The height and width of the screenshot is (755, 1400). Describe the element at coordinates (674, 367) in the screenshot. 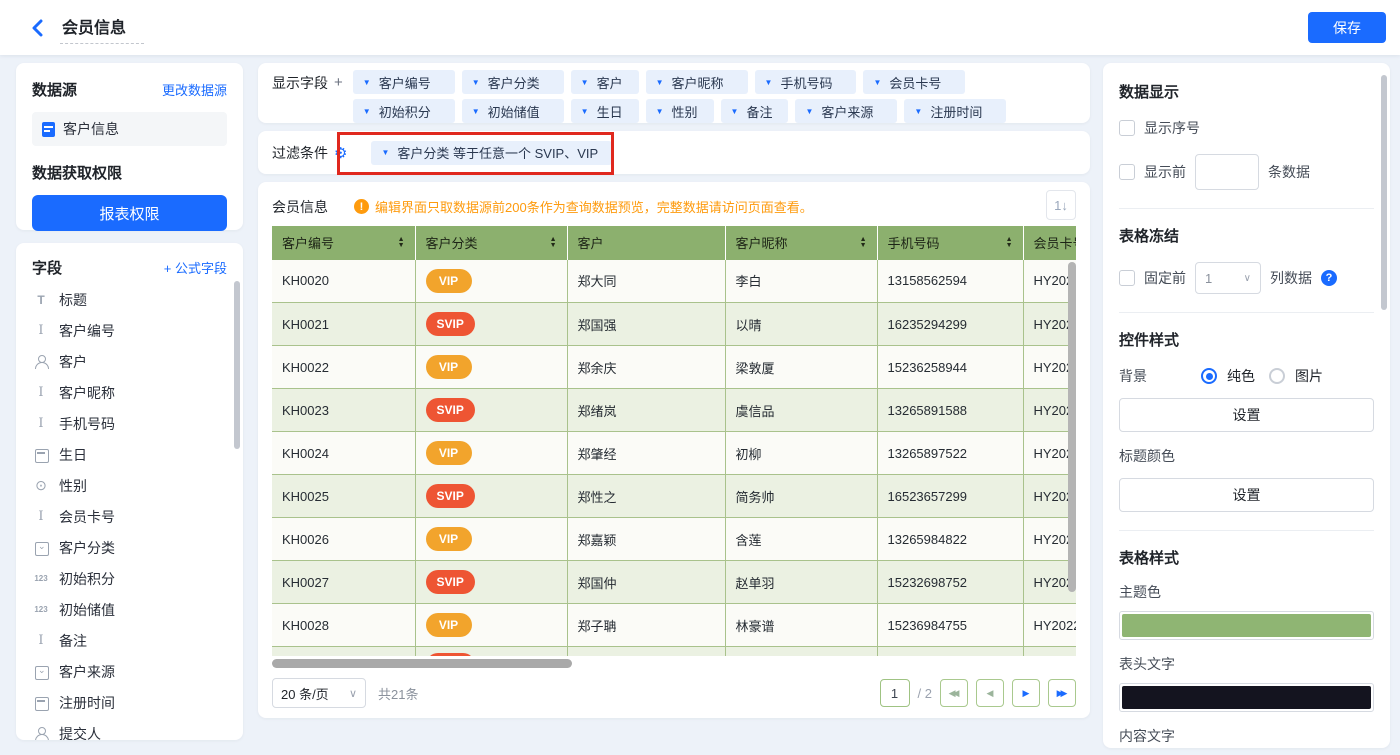

I see `table-row: KH0022 VIP 郑余庆 梁敦厦 15236258944 HY2022` at that location.